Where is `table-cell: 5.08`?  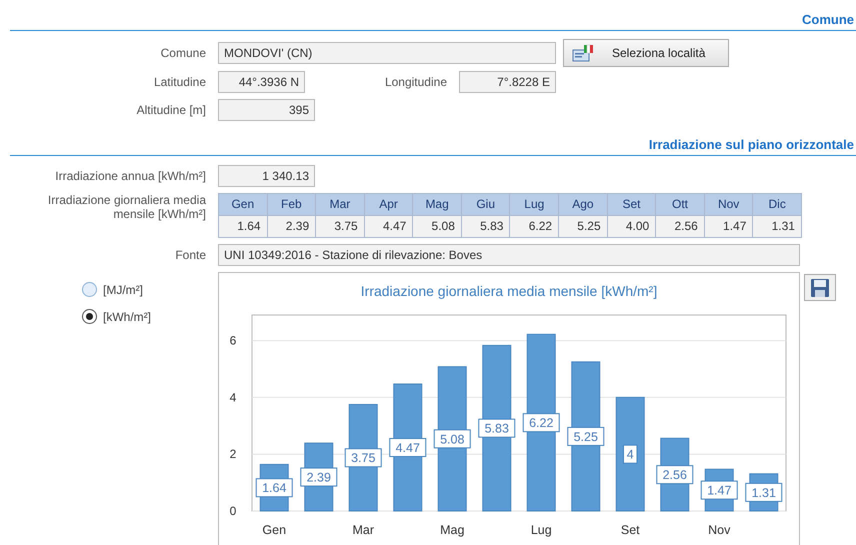
table-cell: 5.08 is located at coordinates (437, 226).